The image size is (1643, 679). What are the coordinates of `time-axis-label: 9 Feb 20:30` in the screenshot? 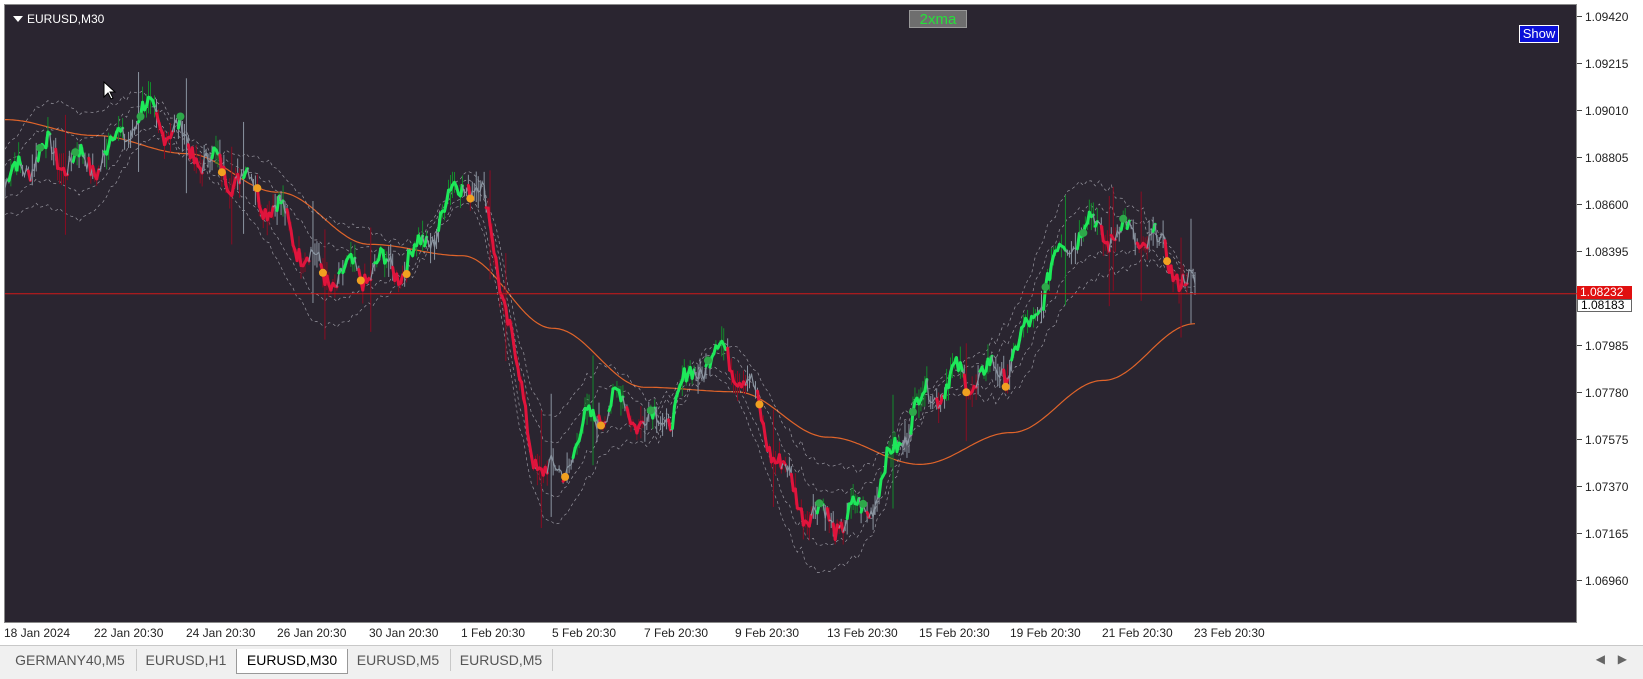 It's located at (767, 633).